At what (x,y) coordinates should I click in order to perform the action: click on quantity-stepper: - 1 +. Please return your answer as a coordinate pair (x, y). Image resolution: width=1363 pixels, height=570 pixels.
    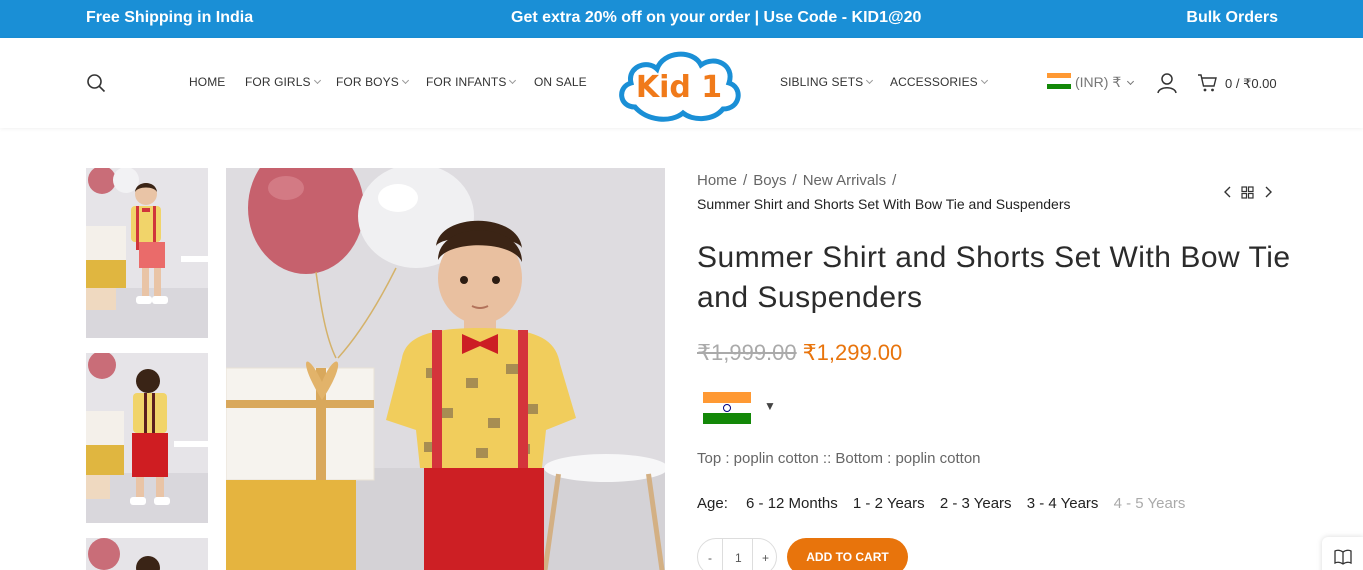
    Looking at the image, I should click on (737, 554).